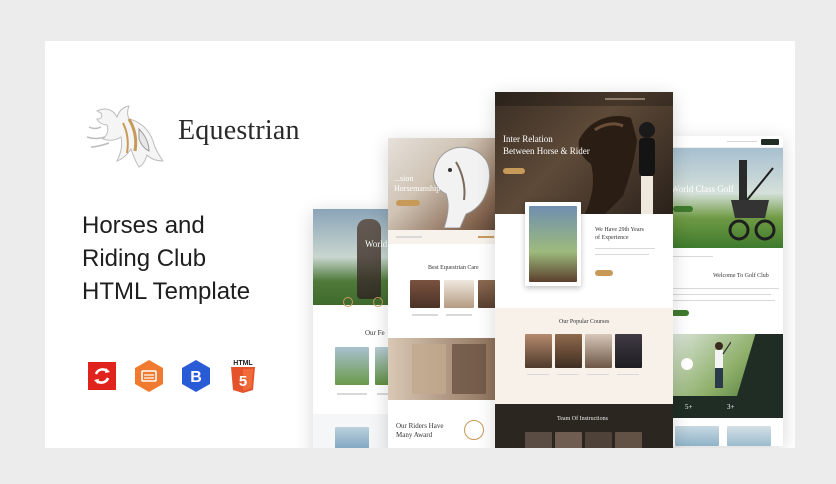 The height and width of the screenshot is (484, 836). What do you see at coordinates (102, 376) in the screenshot?
I see `responsive-icon` at bounding box center [102, 376].